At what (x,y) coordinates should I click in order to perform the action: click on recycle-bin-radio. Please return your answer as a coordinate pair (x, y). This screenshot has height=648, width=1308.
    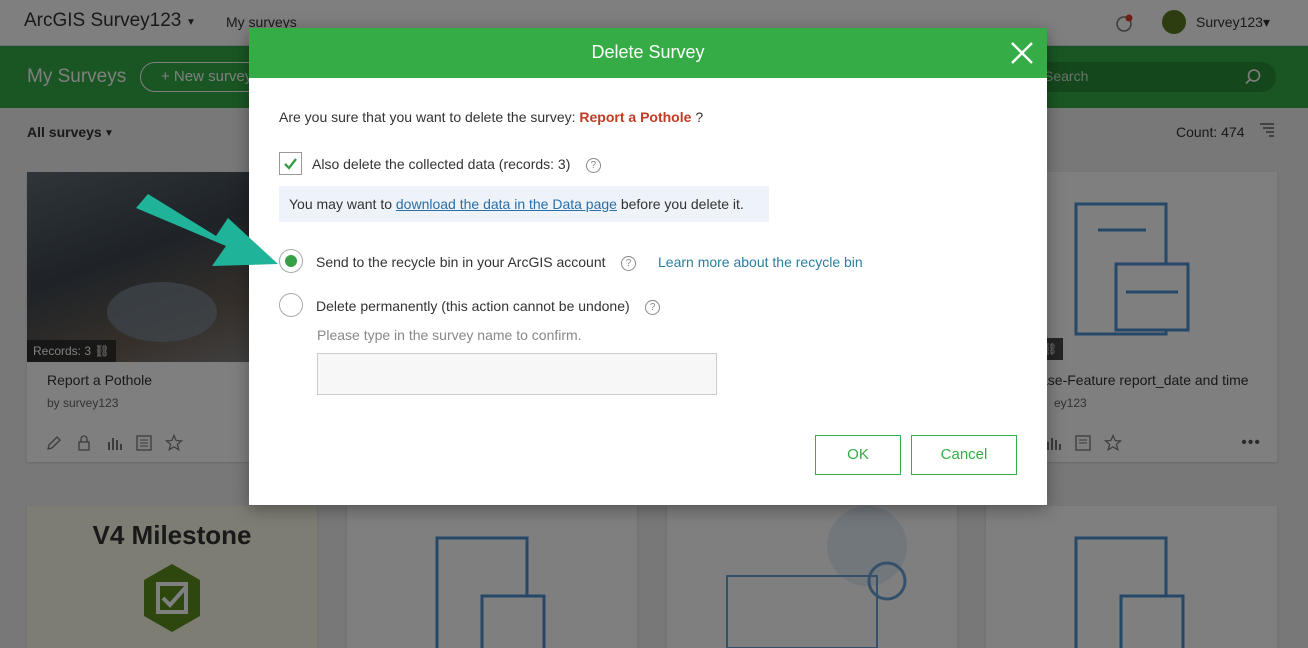
    Looking at the image, I should click on (291, 261).